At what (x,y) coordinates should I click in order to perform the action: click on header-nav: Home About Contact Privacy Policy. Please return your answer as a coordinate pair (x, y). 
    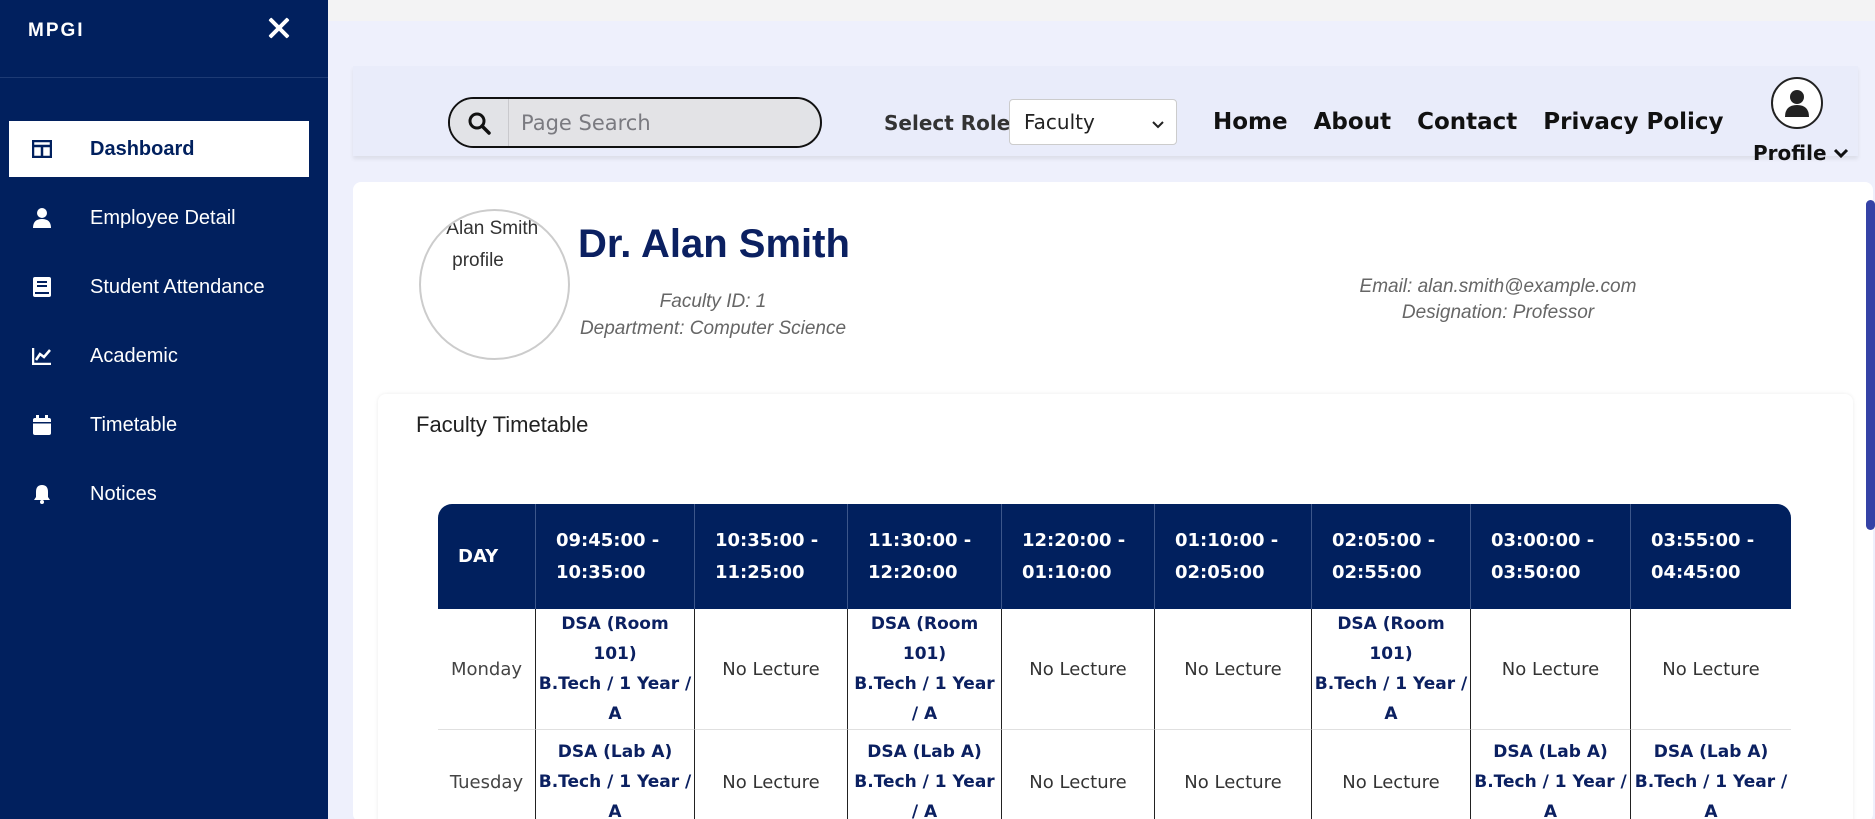
    Looking at the image, I should click on (1468, 122).